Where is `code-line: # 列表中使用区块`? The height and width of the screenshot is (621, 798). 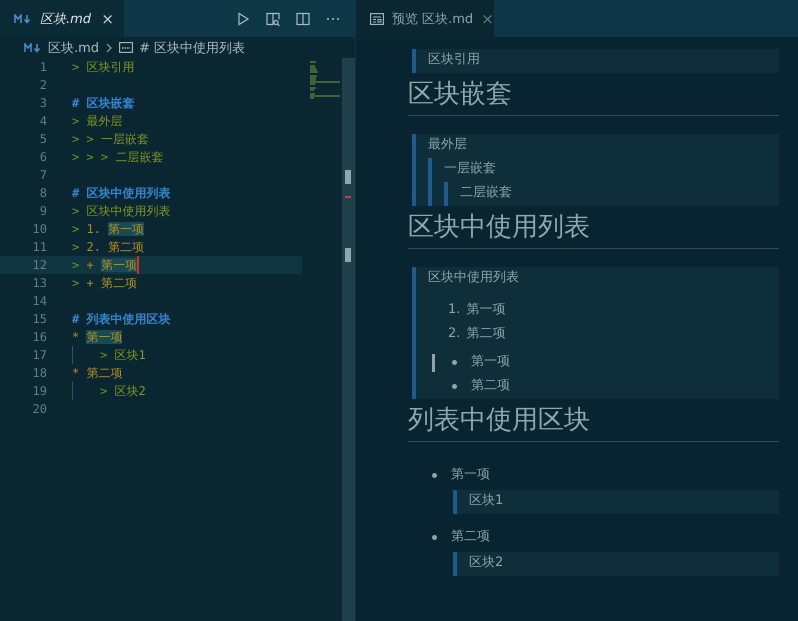 code-line: # 列表中使用区块 is located at coordinates (121, 319).